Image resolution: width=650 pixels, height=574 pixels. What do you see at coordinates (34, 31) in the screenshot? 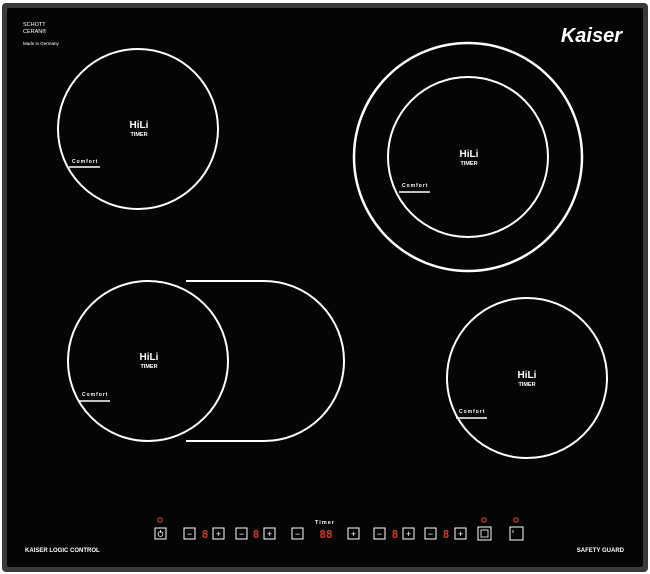
I see `ceran-label: CERAN®` at bounding box center [34, 31].